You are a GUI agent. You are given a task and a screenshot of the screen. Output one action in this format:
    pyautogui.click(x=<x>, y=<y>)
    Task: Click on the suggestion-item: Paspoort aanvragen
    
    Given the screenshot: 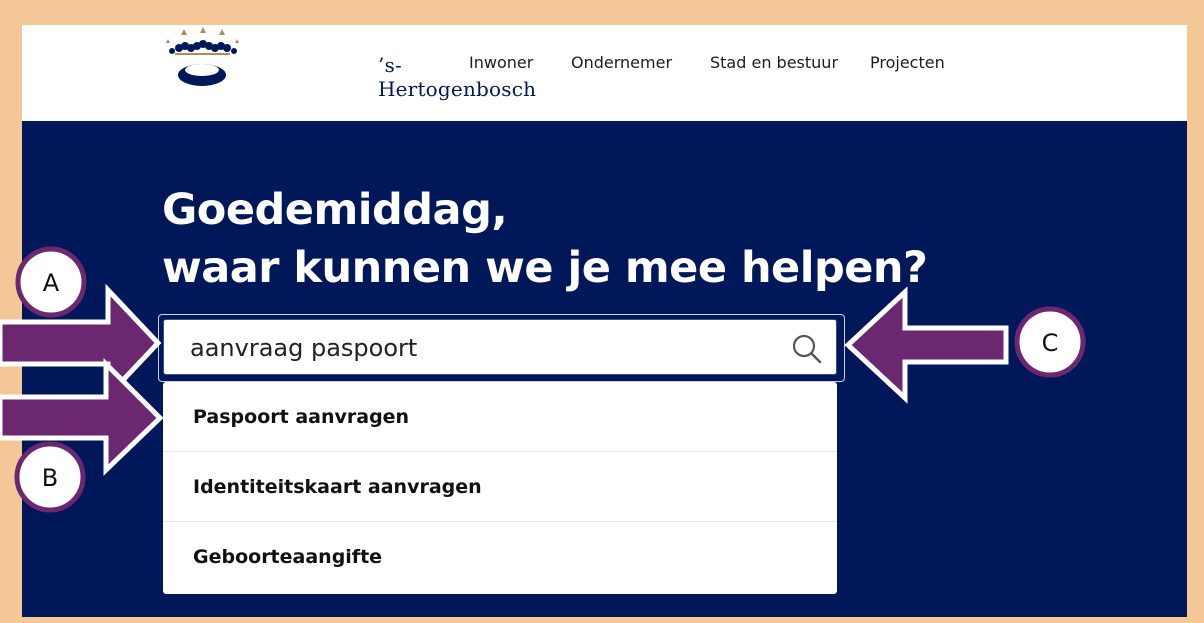 What is the action you would take?
    pyautogui.click(x=500, y=417)
    